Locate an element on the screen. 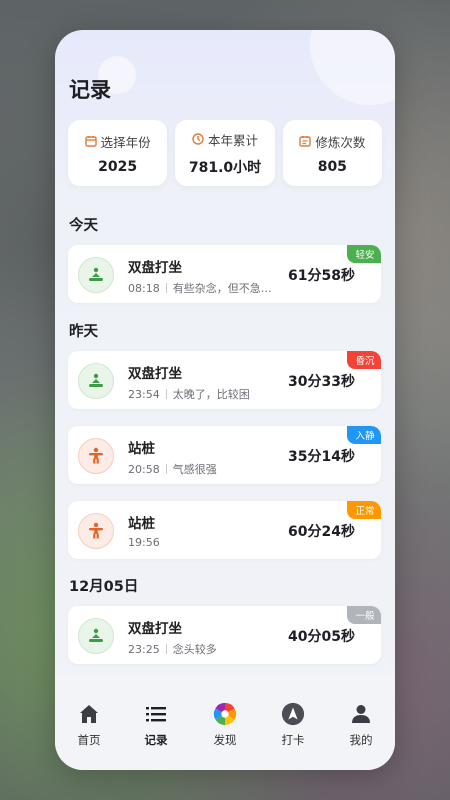 This screenshot has height=800, width=450. calendar-icon is located at coordinates (90, 141).